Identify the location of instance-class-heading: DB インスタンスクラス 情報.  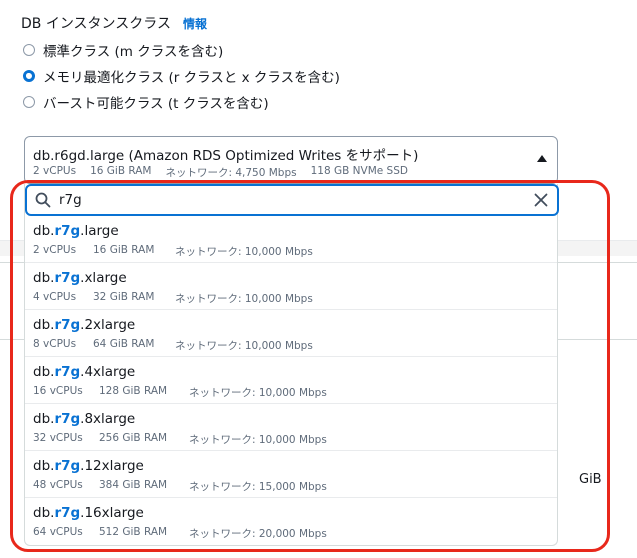
(114, 23).